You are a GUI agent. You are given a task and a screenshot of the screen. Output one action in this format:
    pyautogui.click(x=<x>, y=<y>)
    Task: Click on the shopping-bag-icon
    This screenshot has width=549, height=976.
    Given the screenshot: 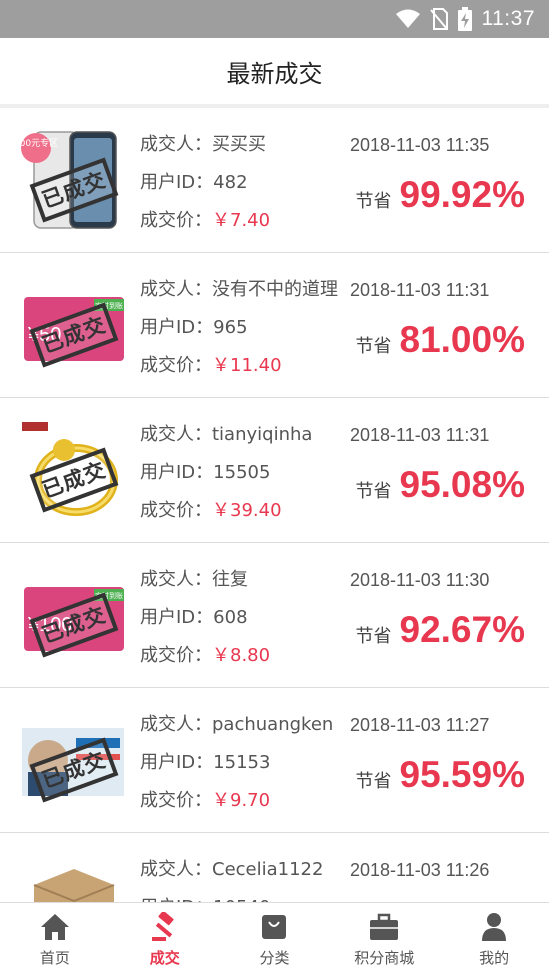 What is the action you would take?
    pyautogui.click(x=274, y=927)
    